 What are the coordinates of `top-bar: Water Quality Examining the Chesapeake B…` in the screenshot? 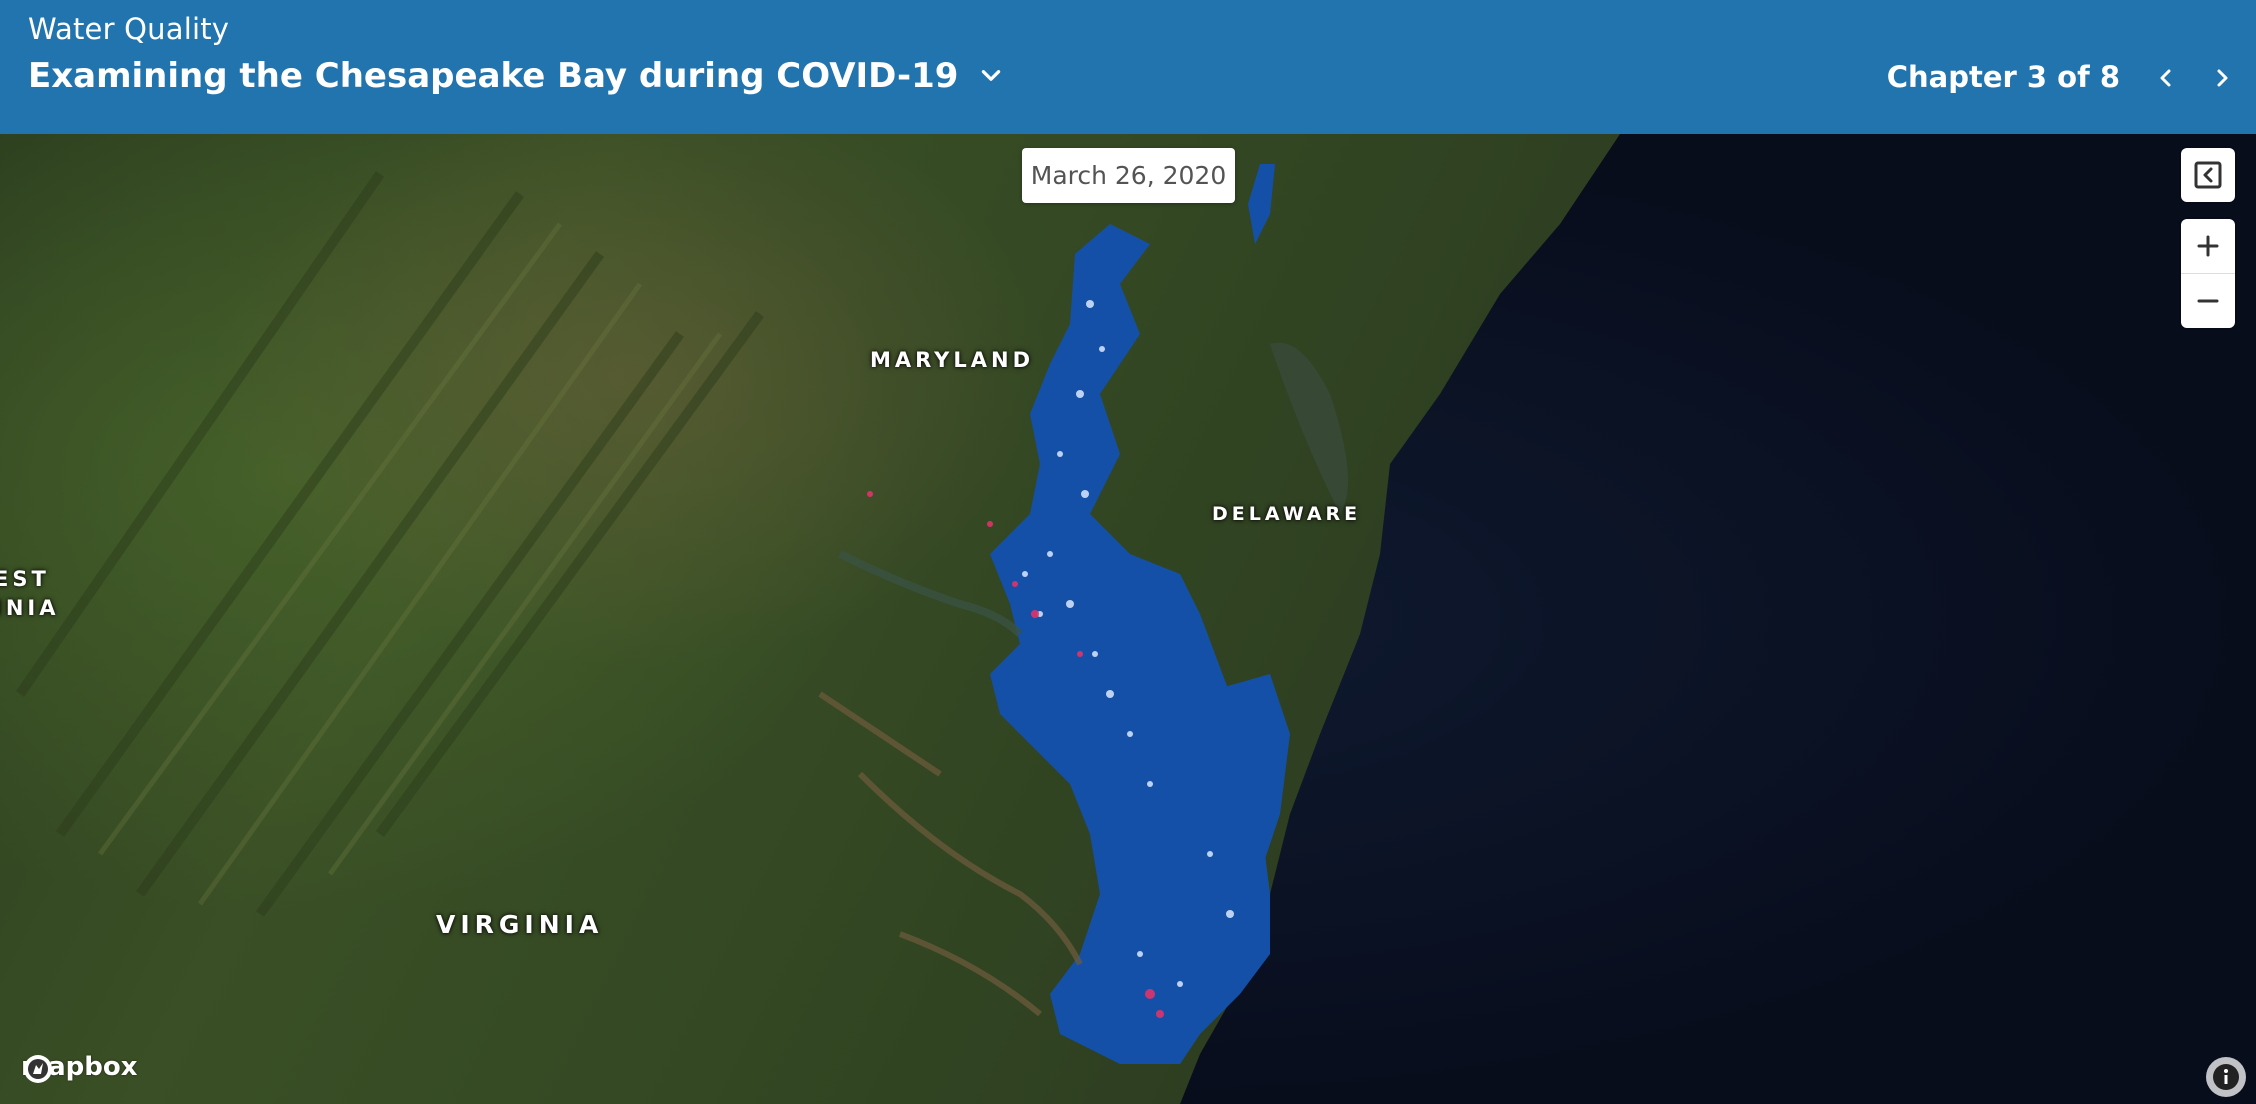 It's located at (1128, 67).